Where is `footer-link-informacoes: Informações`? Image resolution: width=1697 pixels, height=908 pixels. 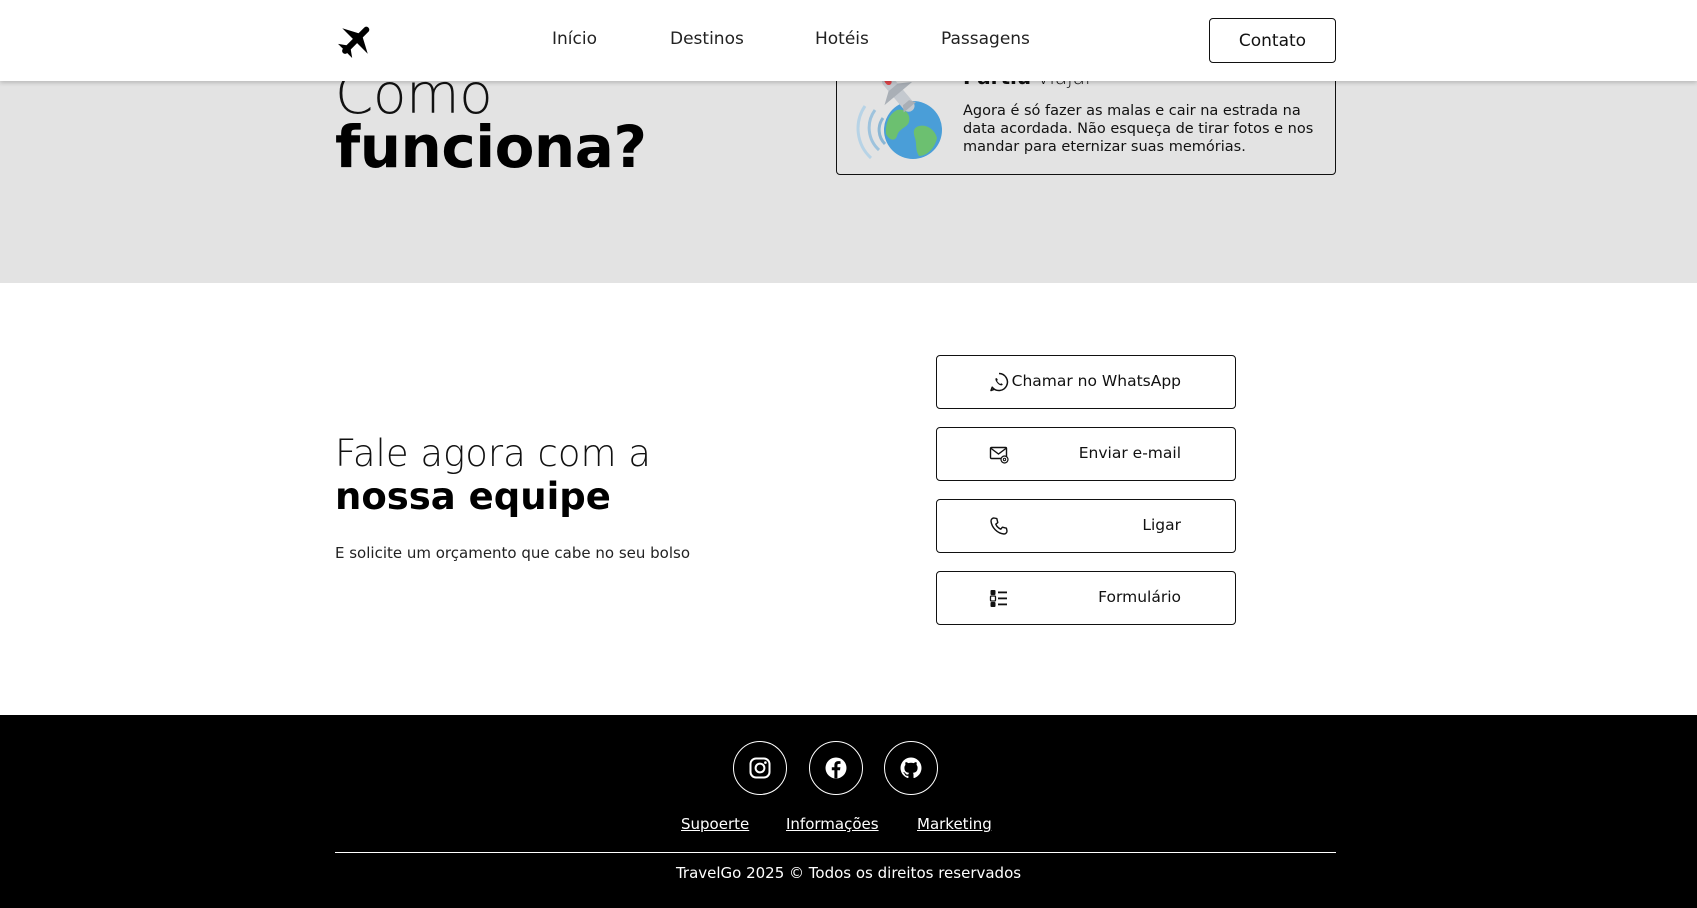
footer-link-informacoes: Informações is located at coordinates (832, 824).